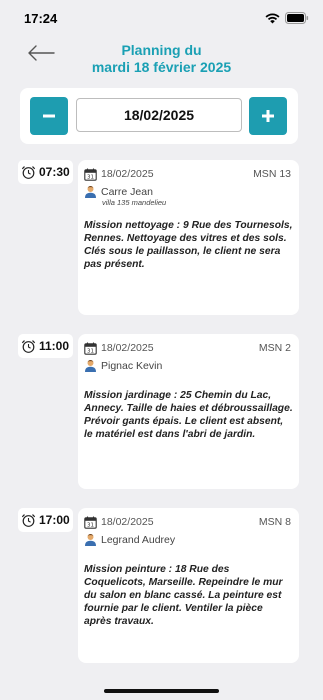 This screenshot has height=700, width=323. Describe the element at coordinates (41, 18) in the screenshot. I see `status-time: 17:24` at that location.